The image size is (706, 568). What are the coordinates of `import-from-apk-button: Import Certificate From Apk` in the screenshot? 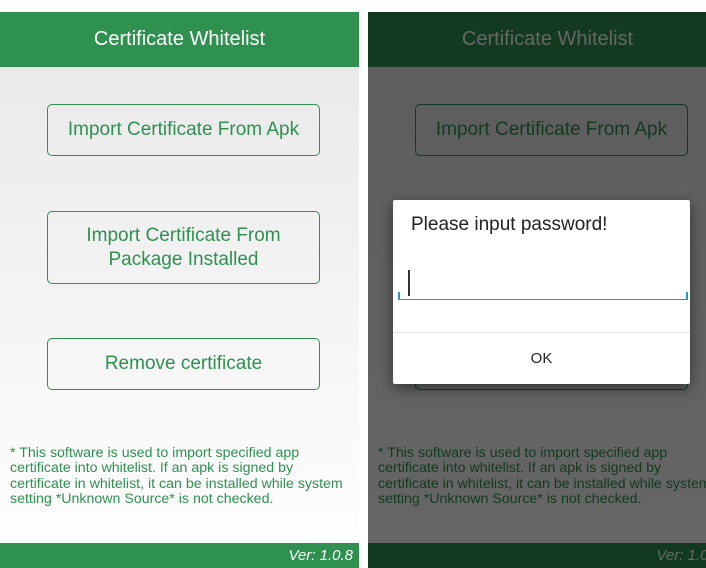 It's located at (183, 130).